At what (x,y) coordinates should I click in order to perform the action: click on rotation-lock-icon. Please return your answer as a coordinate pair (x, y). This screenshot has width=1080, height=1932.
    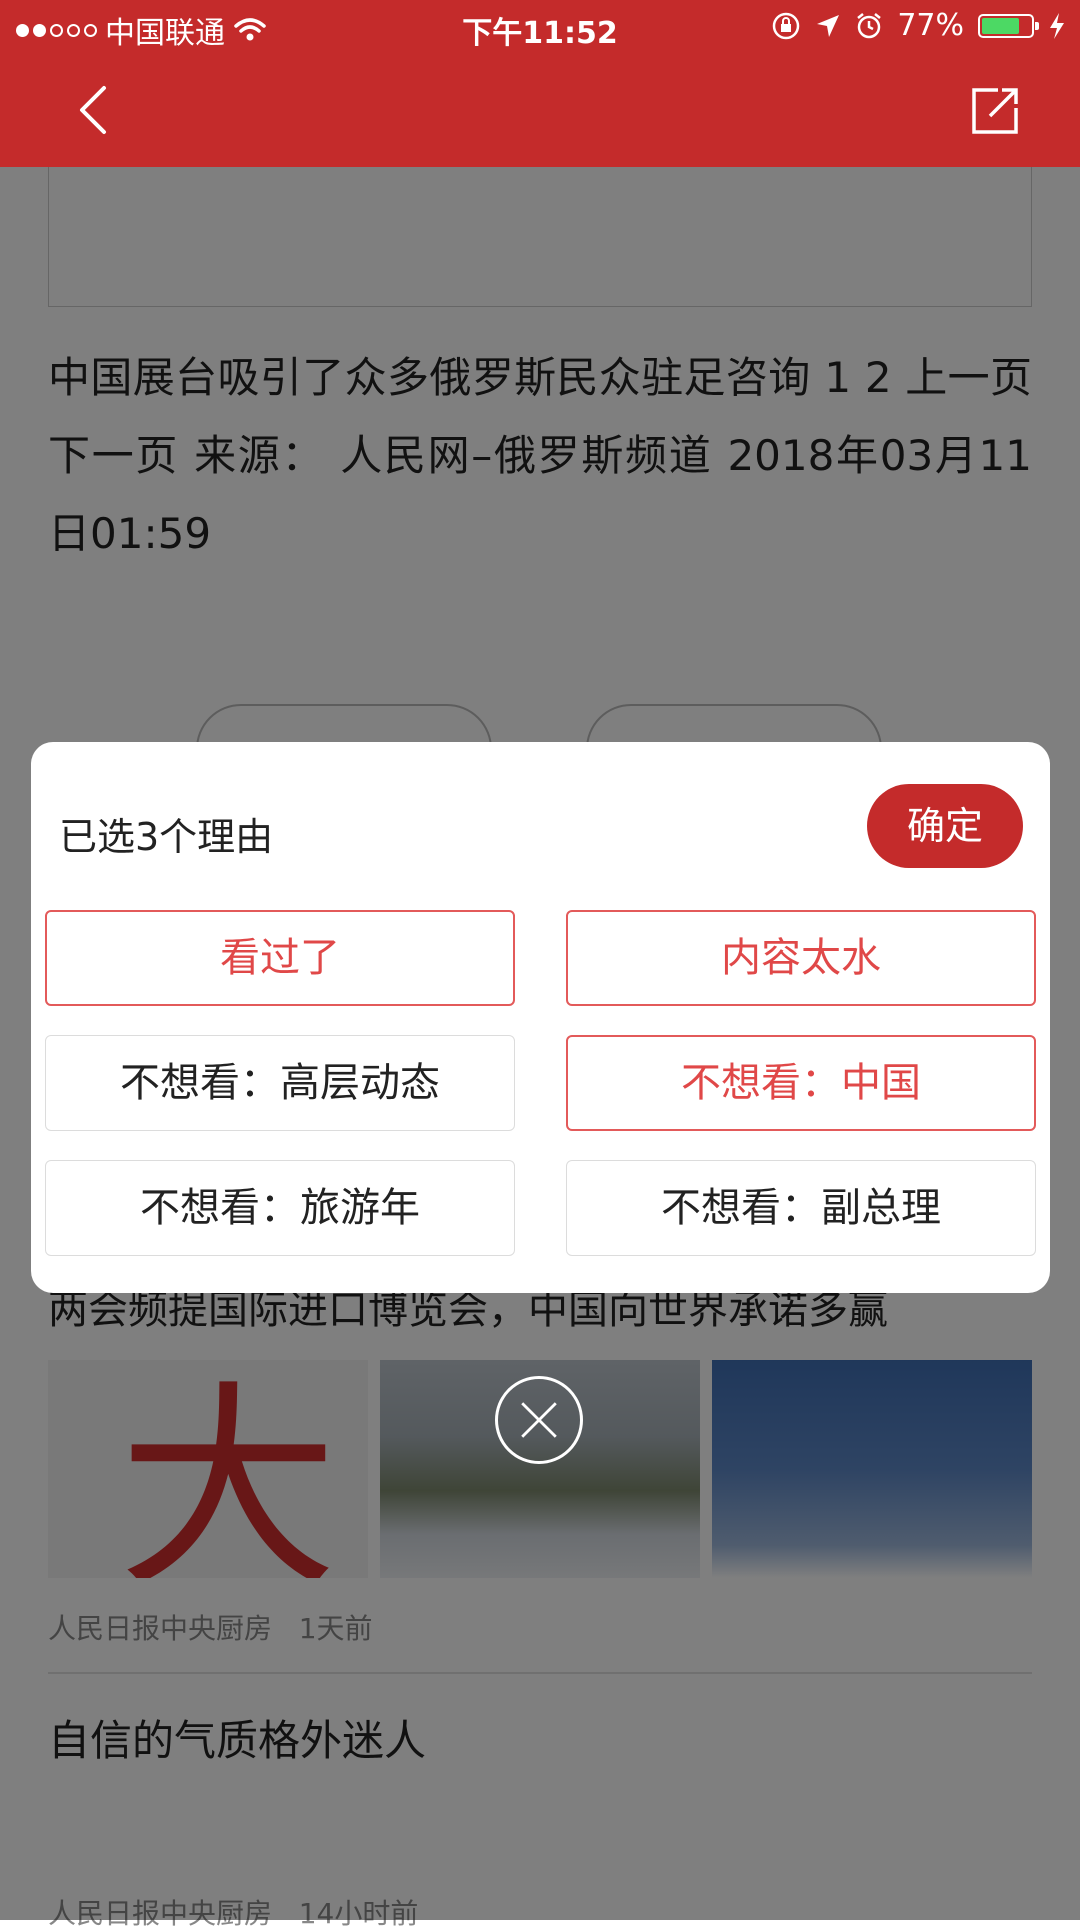
    Looking at the image, I should click on (786, 25).